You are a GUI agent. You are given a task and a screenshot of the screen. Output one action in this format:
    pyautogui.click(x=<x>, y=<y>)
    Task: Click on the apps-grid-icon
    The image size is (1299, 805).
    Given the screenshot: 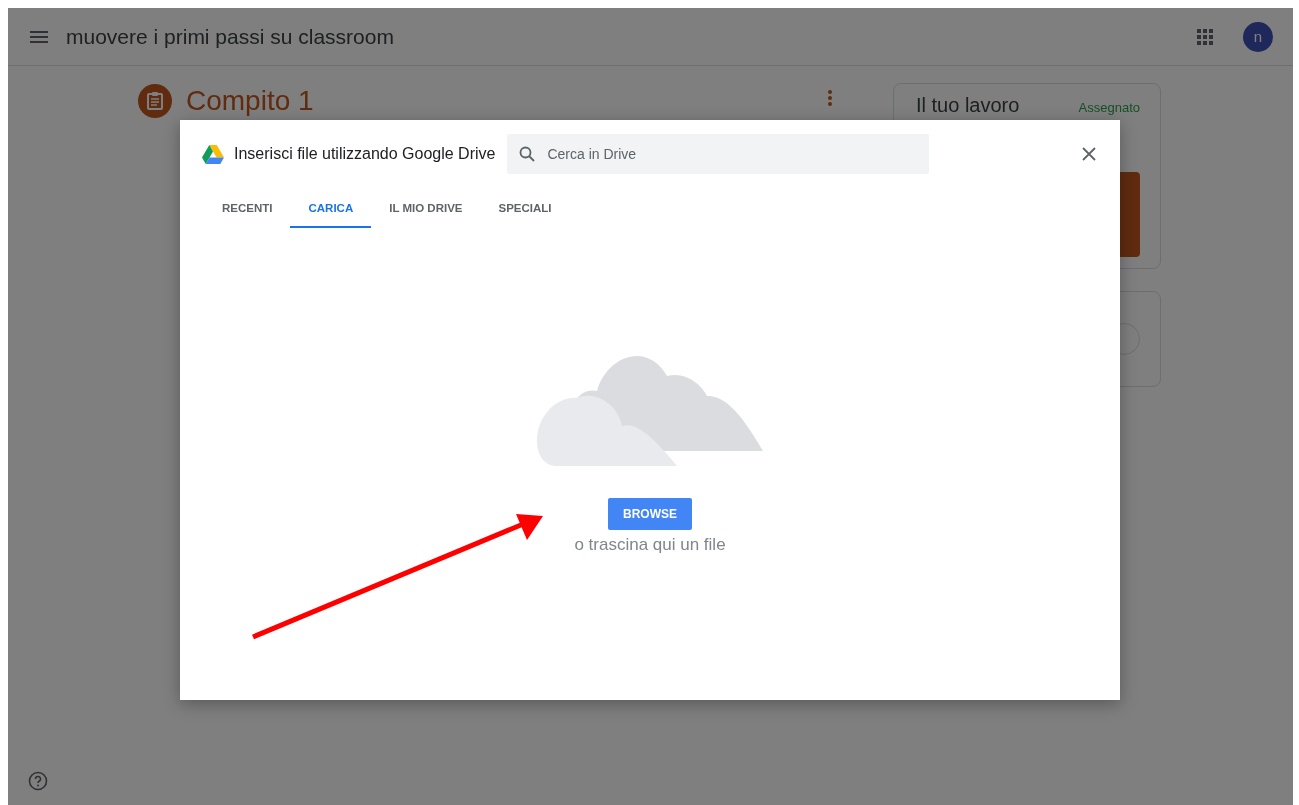 What is the action you would take?
    pyautogui.click(x=1205, y=36)
    